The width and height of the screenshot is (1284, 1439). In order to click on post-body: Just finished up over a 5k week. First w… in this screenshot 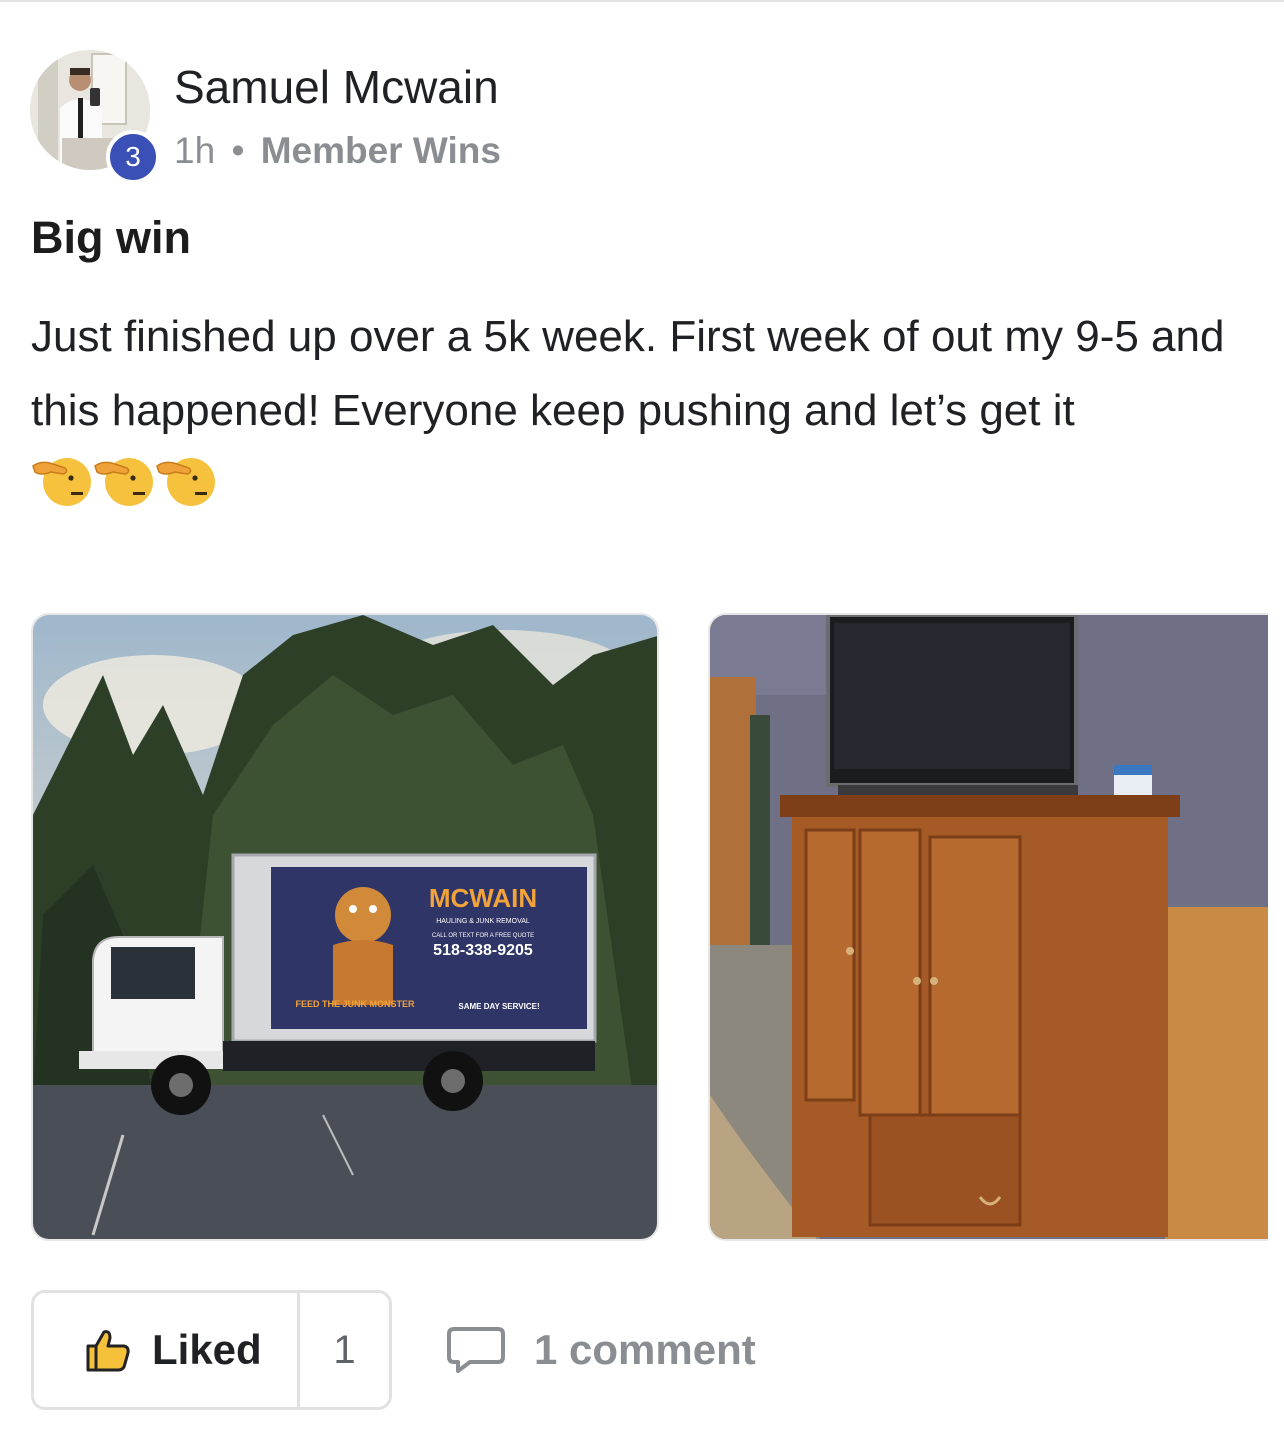, I will do `click(628, 373)`.